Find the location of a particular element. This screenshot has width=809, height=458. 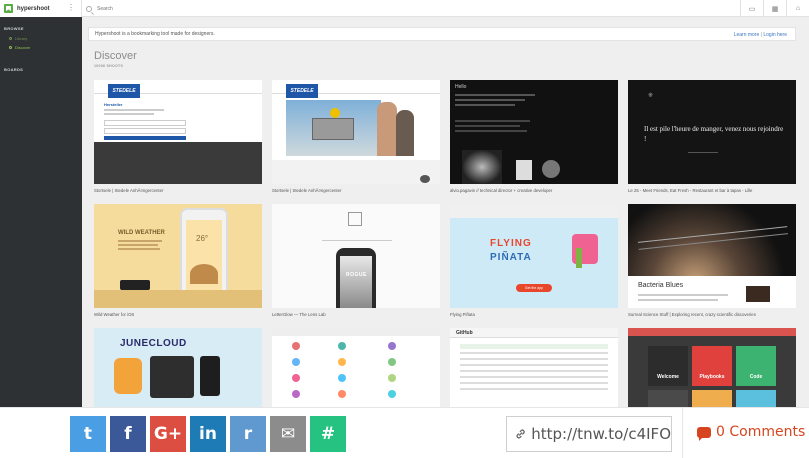

shoot-card: Welcome Playbooks Code is located at coordinates (712, 367).